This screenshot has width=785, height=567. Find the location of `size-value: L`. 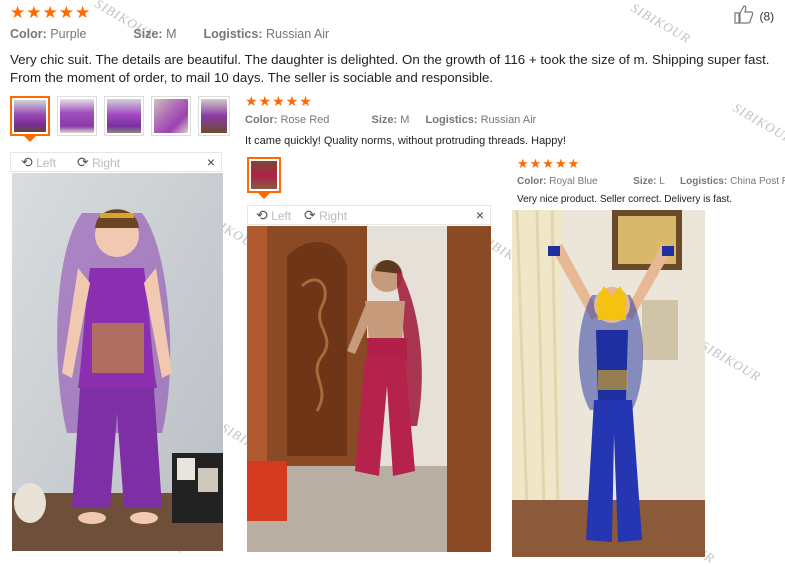

size-value: L is located at coordinates (662, 181).